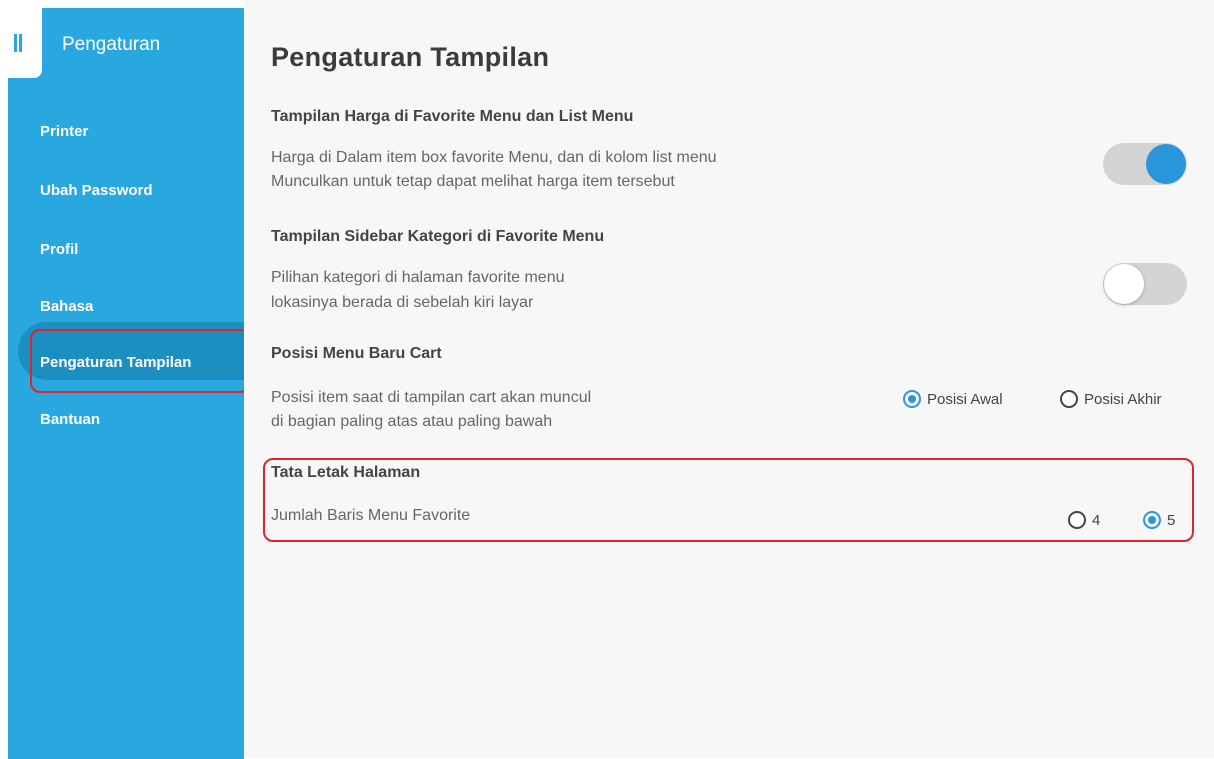 This screenshot has height=759, width=1214. I want to click on highlight-box-sidebar, so click(140, 361).